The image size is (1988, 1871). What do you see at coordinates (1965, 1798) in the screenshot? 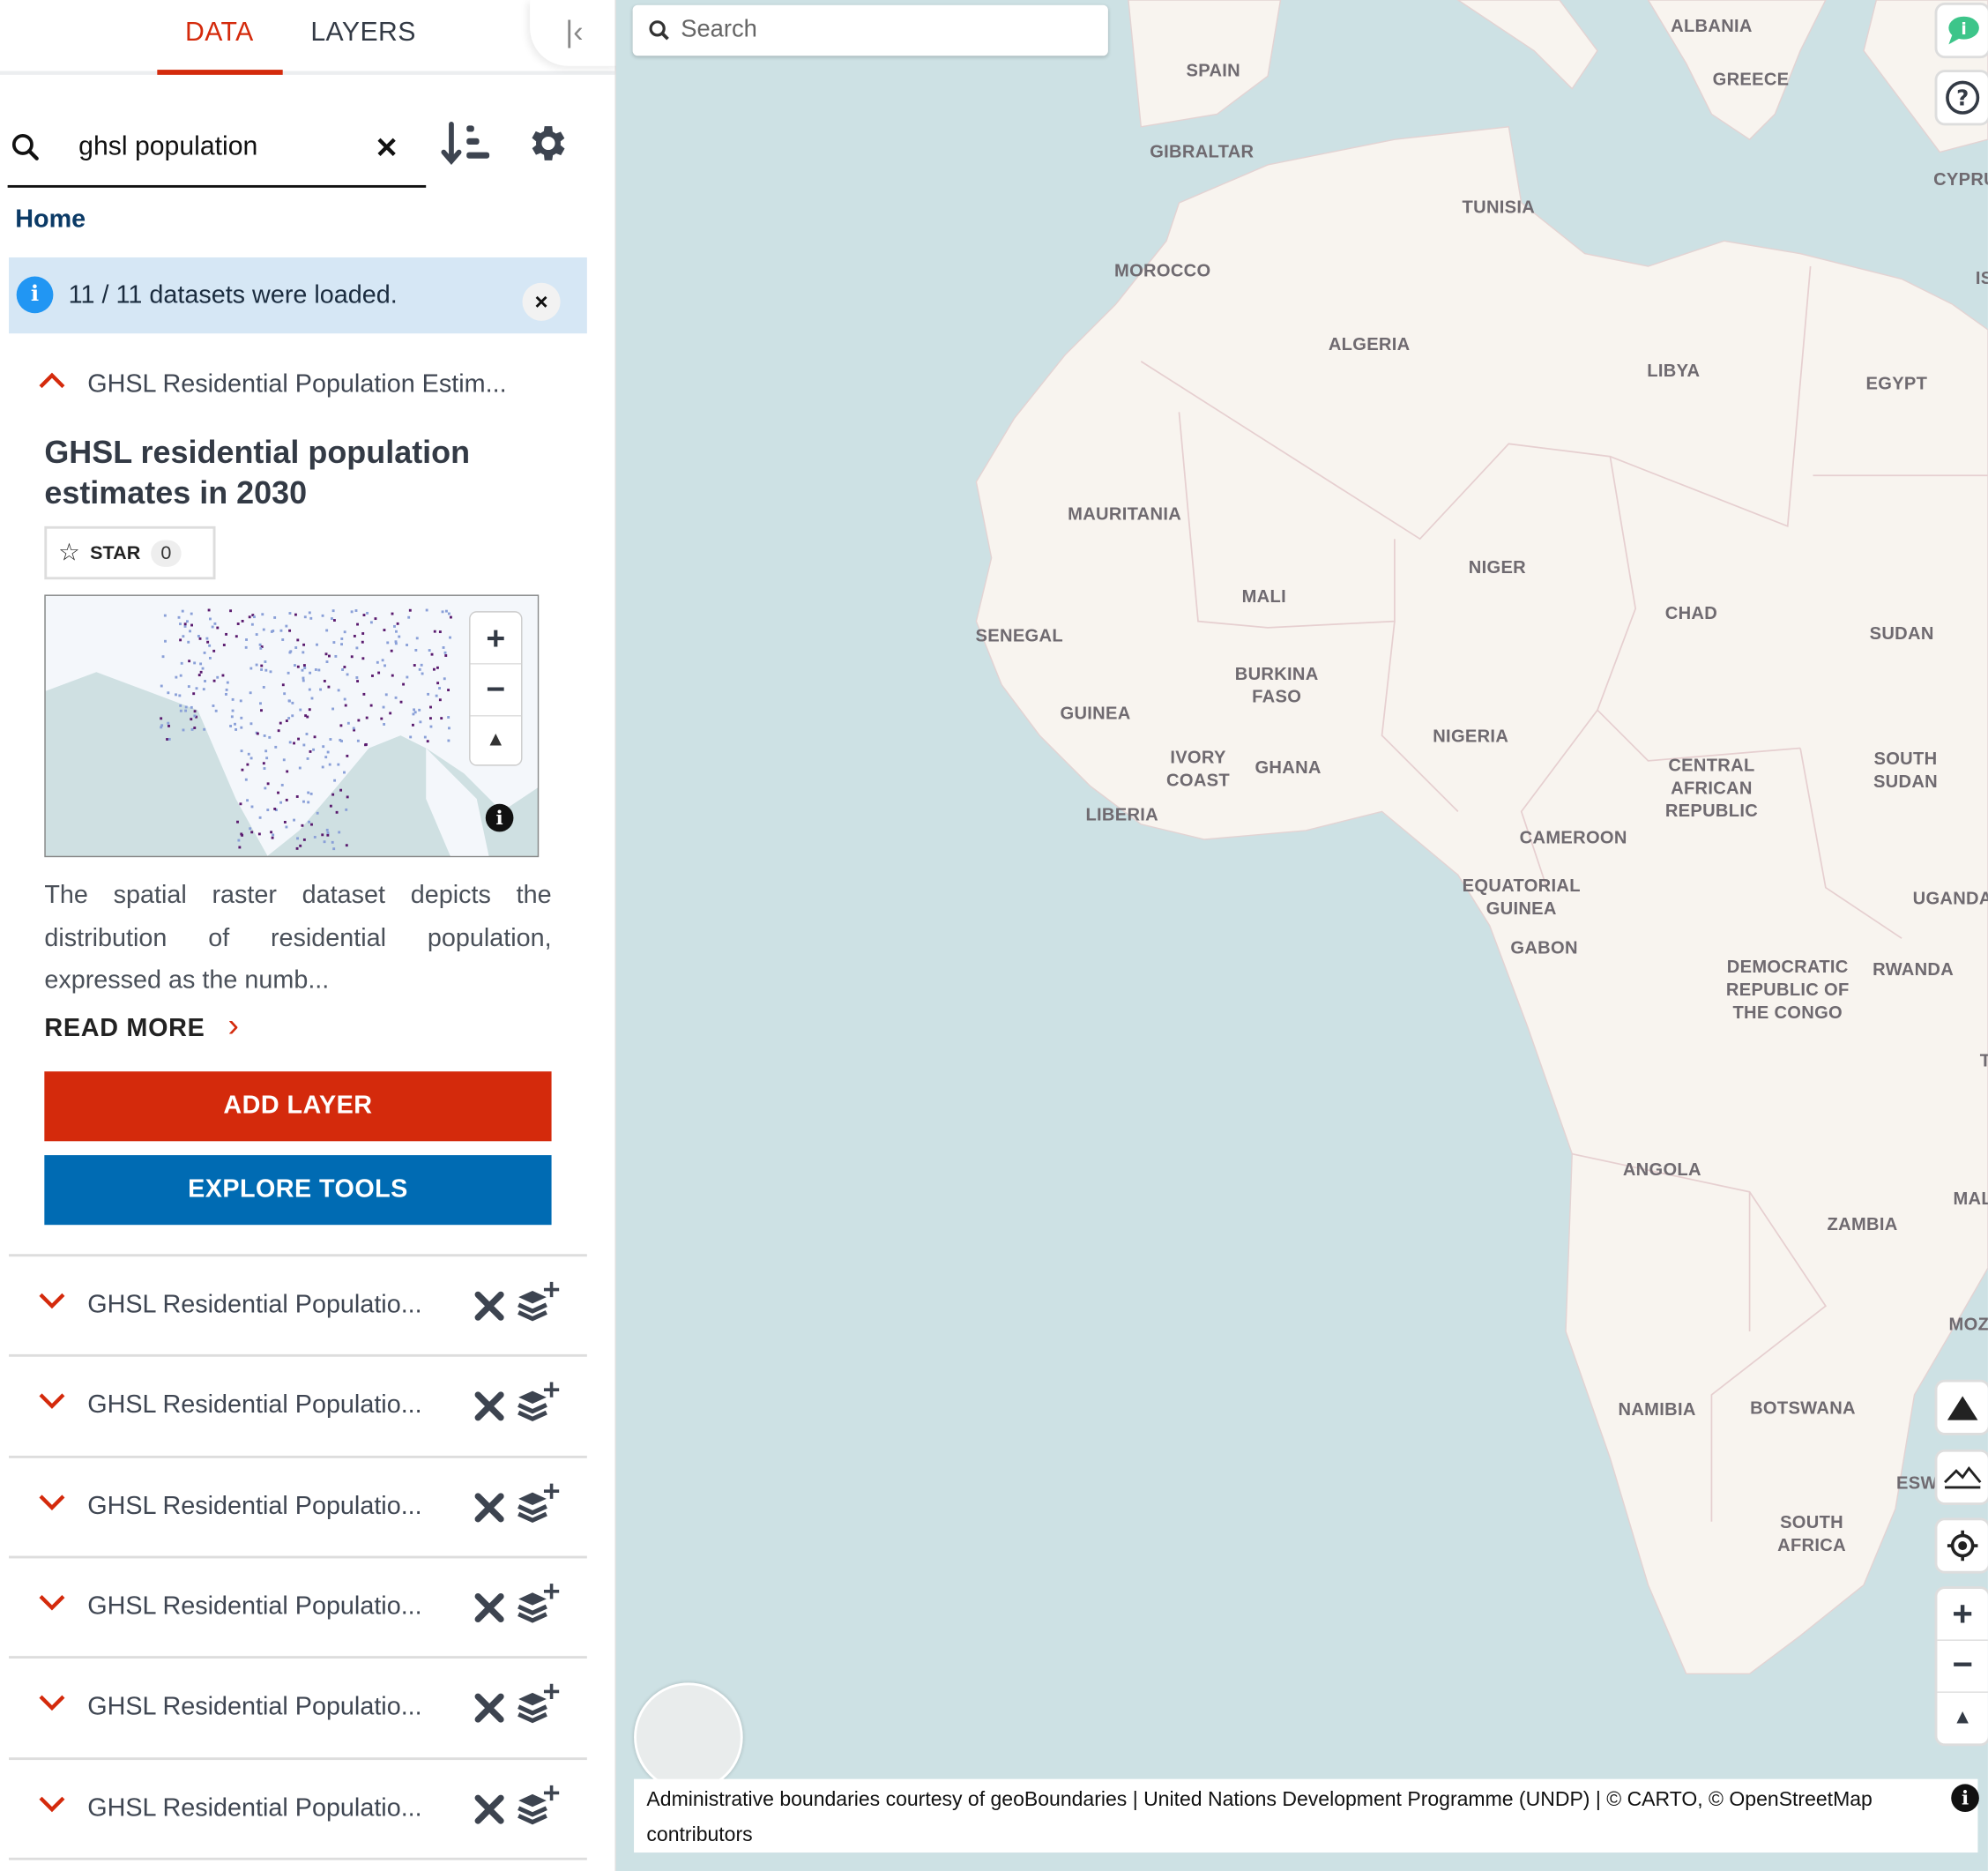
I see `attribution-info-icon: i` at bounding box center [1965, 1798].